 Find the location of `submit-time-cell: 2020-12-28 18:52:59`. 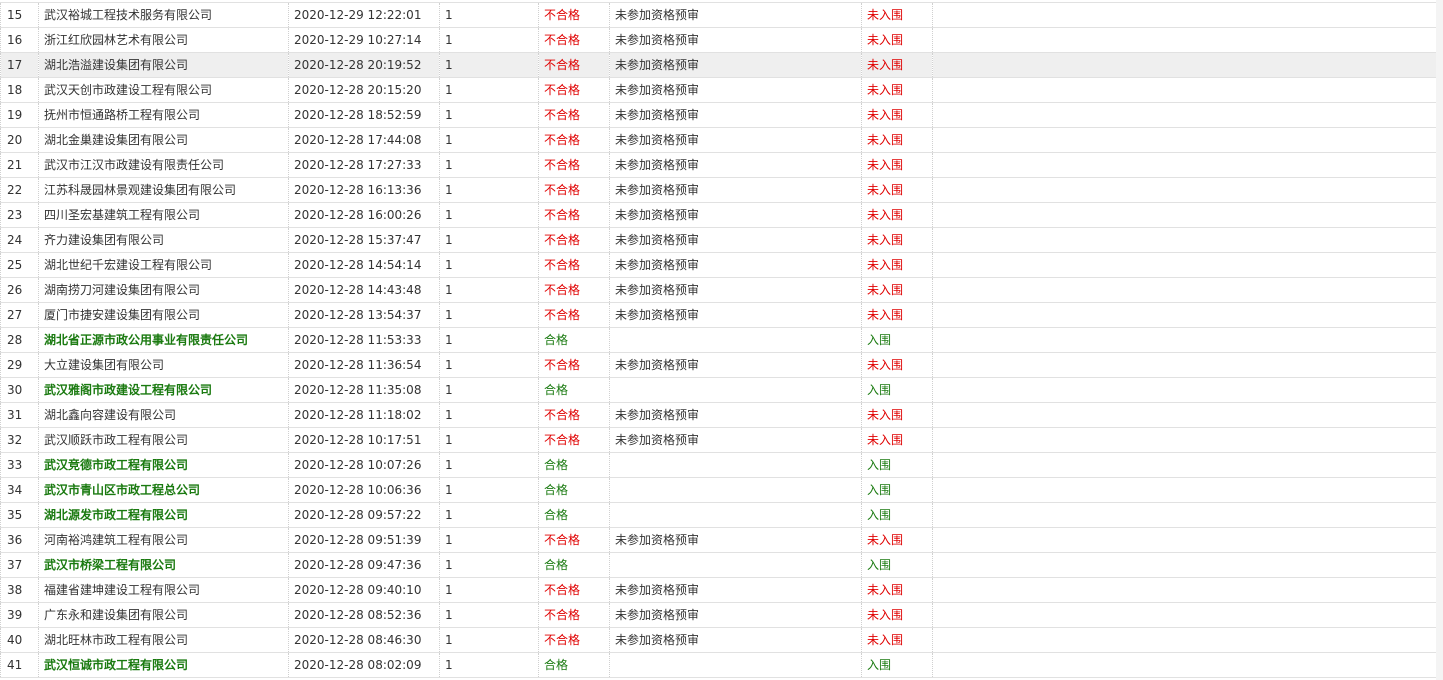

submit-time-cell: 2020-12-28 18:52:59 is located at coordinates (364, 115).